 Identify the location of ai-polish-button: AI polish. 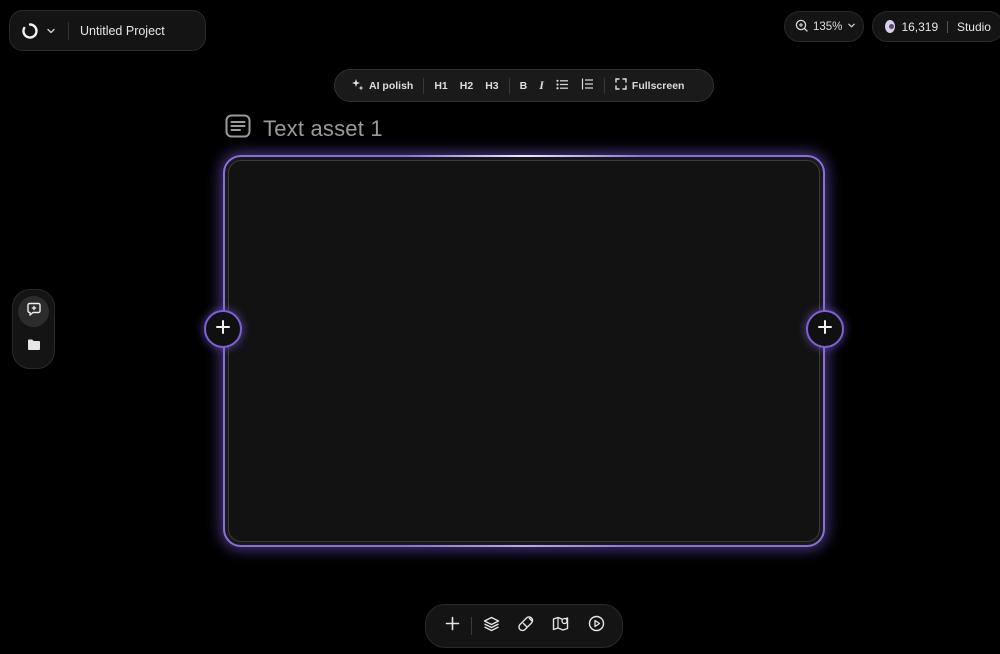
(382, 85).